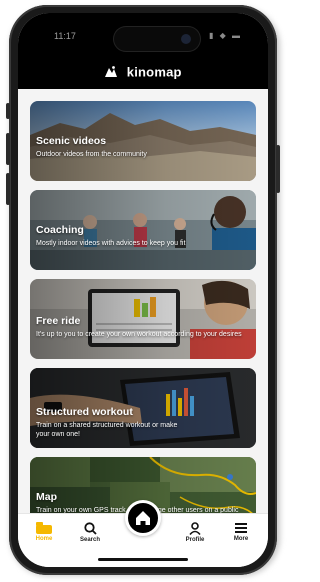 The width and height of the screenshot is (320, 582). I want to click on mute-switch, so click(8, 111).